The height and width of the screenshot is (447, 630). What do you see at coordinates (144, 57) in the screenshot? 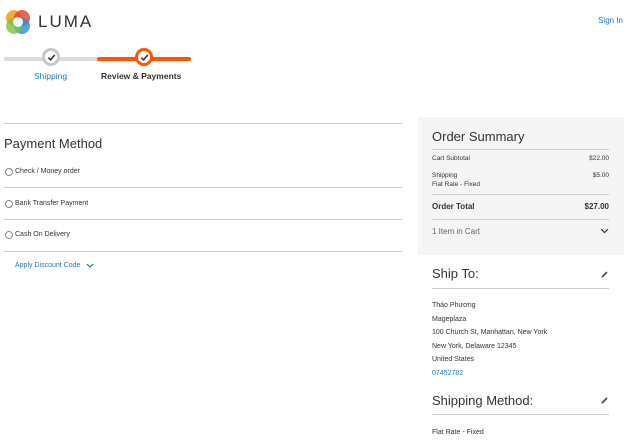
I see `step-review-check-icon` at bounding box center [144, 57].